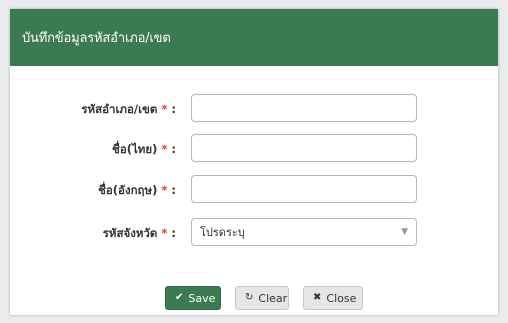 This screenshot has height=323, width=508. Describe the element at coordinates (222, 232) in the screenshot. I see `province-code-selected-value: โปรดระบุ` at that location.